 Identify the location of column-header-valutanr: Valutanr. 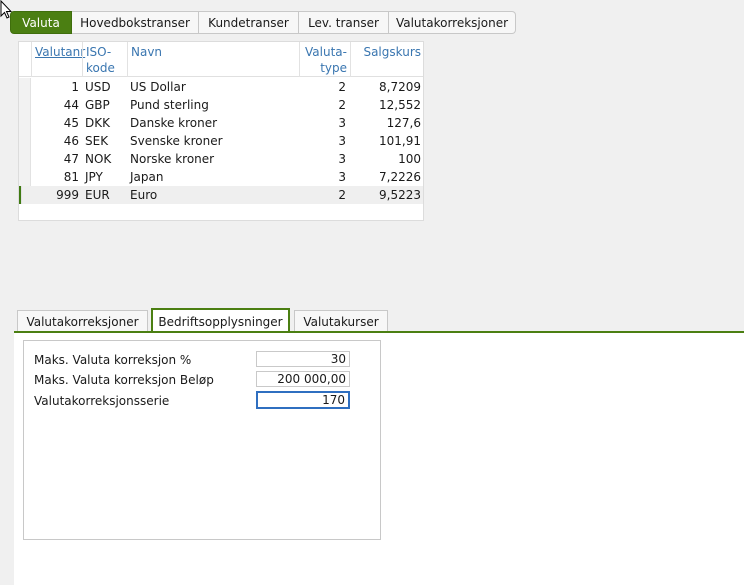
(58, 59).